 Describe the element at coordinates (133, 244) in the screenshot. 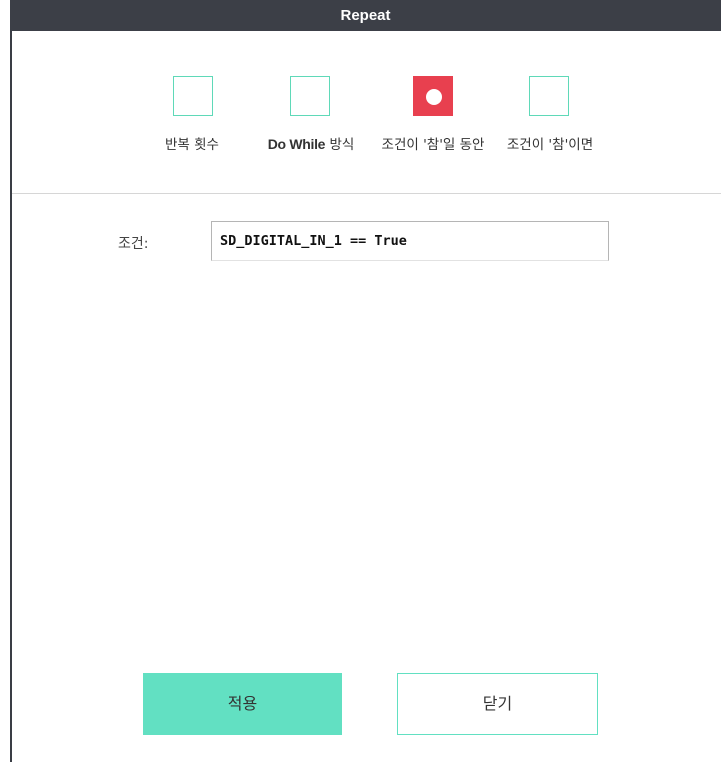

I see `condition-label: 조건:` at that location.